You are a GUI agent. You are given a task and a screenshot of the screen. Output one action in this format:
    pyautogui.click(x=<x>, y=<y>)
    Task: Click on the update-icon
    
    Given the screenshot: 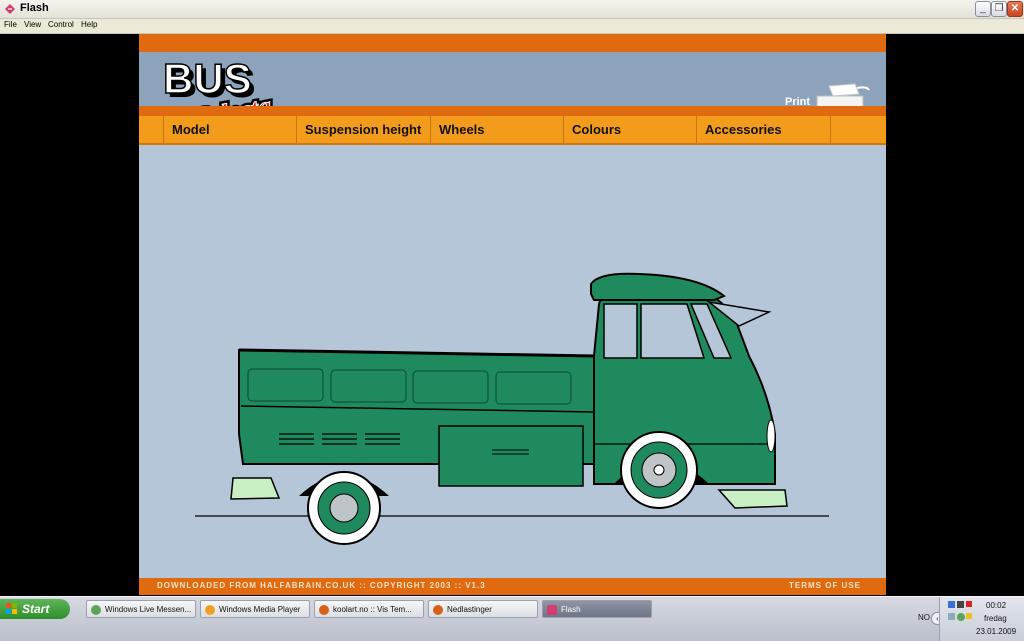 What is the action you would take?
    pyautogui.click(x=969, y=616)
    